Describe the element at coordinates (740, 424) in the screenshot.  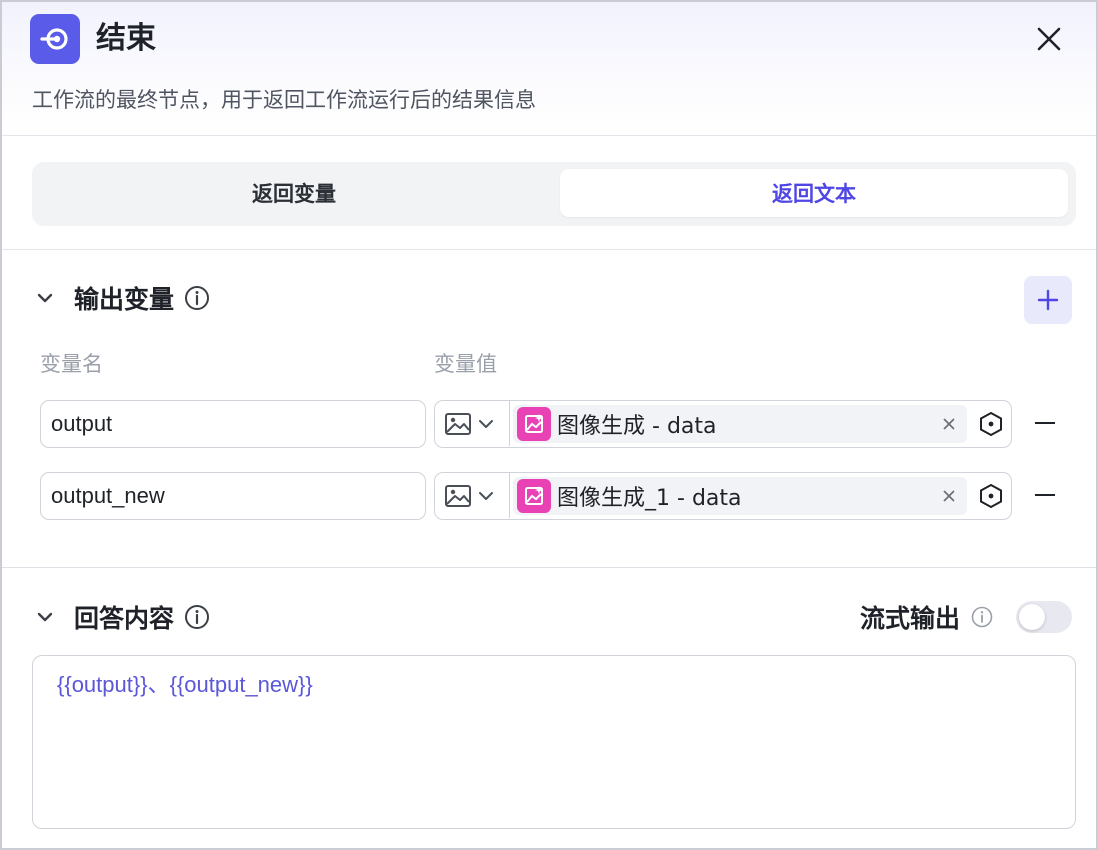
I see `variable-reference-chip: 图像生成 - data` at that location.